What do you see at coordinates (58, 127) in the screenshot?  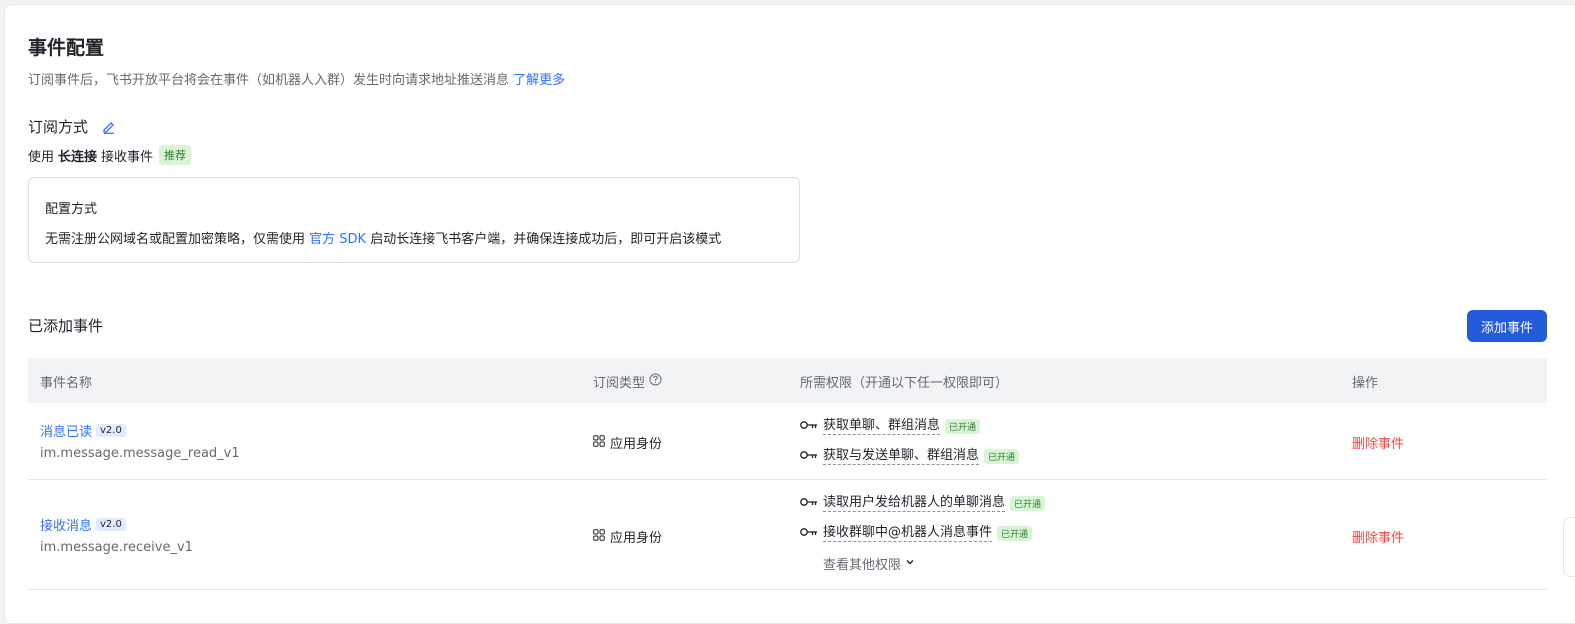 I see `subscription-title: 订阅方式` at bounding box center [58, 127].